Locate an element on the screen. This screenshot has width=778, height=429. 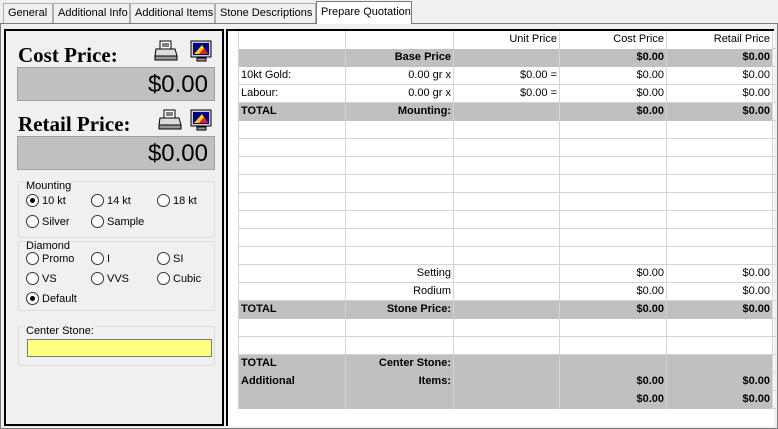
diamond-radio-default: Default is located at coordinates (51, 298).